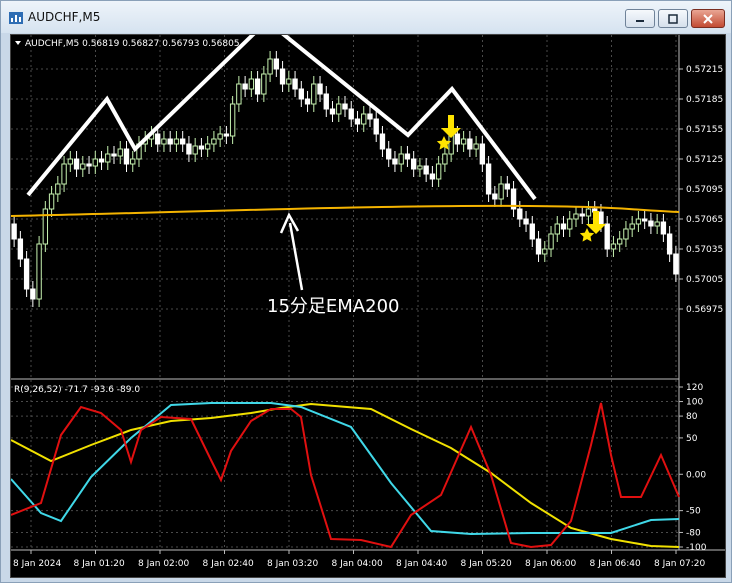  What do you see at coordinates (704, 70) in the screenshot?
I see `price-label: 0.57215` at bounding box center [704, 70].